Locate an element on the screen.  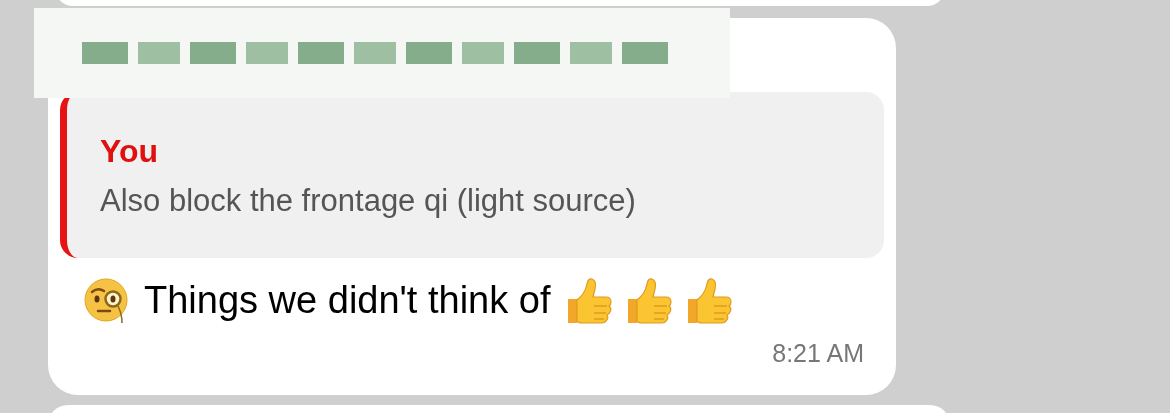
quote-text: Also block the frontage qi (light source) is located at coordinates (368, 200).